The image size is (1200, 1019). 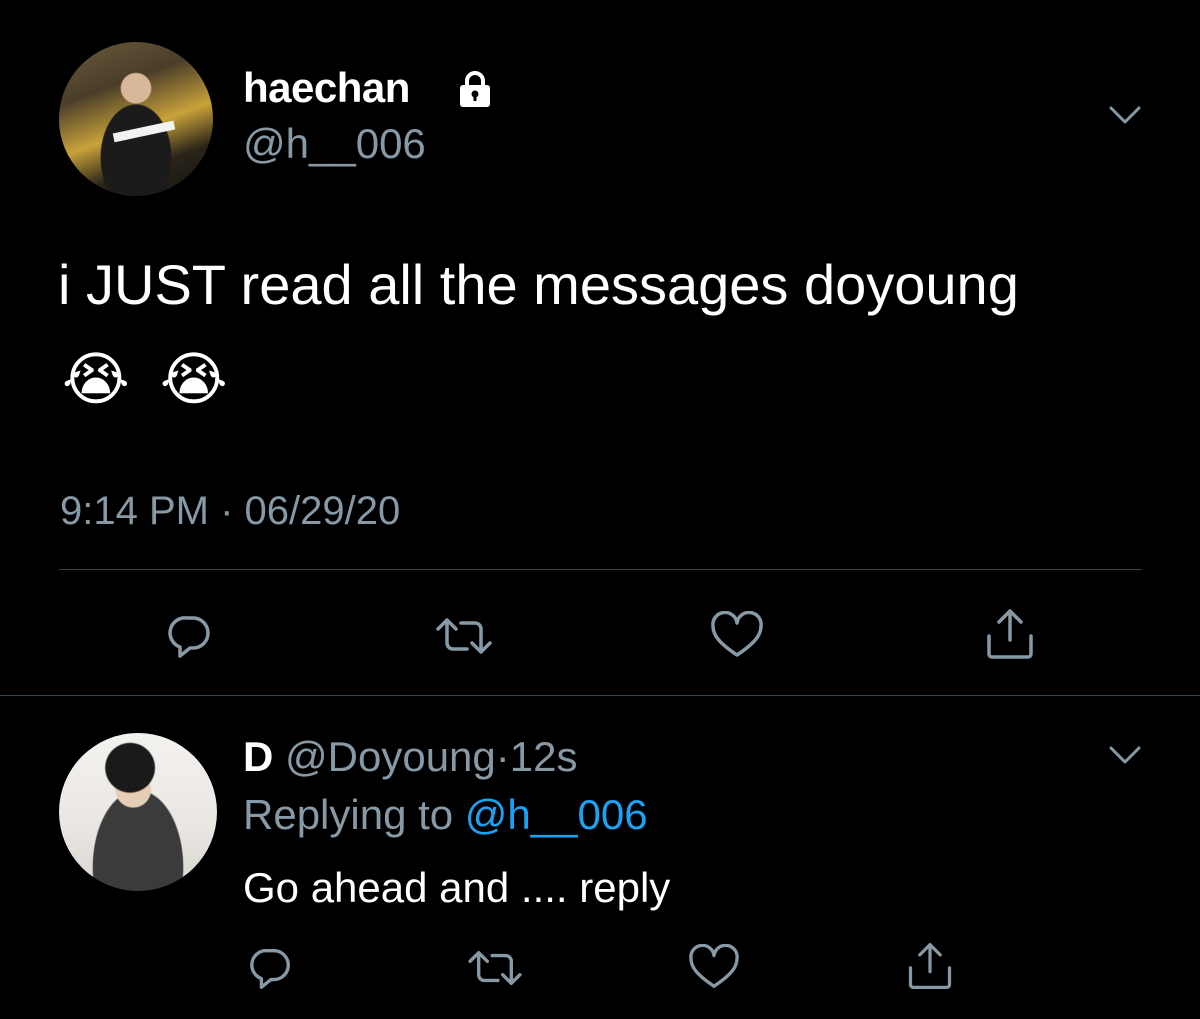 I want to click on display-name: haechan, so click(x=326, y=88).